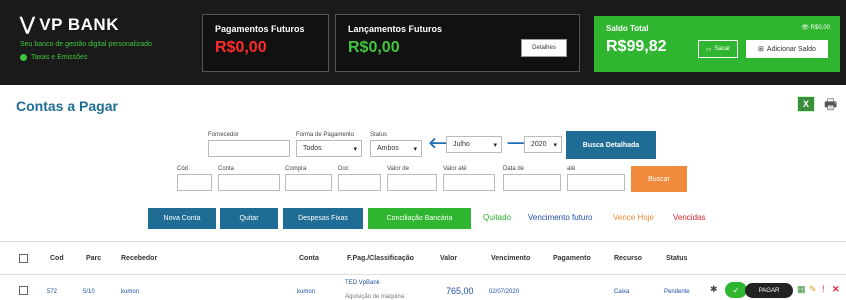  What do you see at coordinates (677, 292) in the screenshot?
I see `row-status: Pendente` at bounding box center [677, 292].